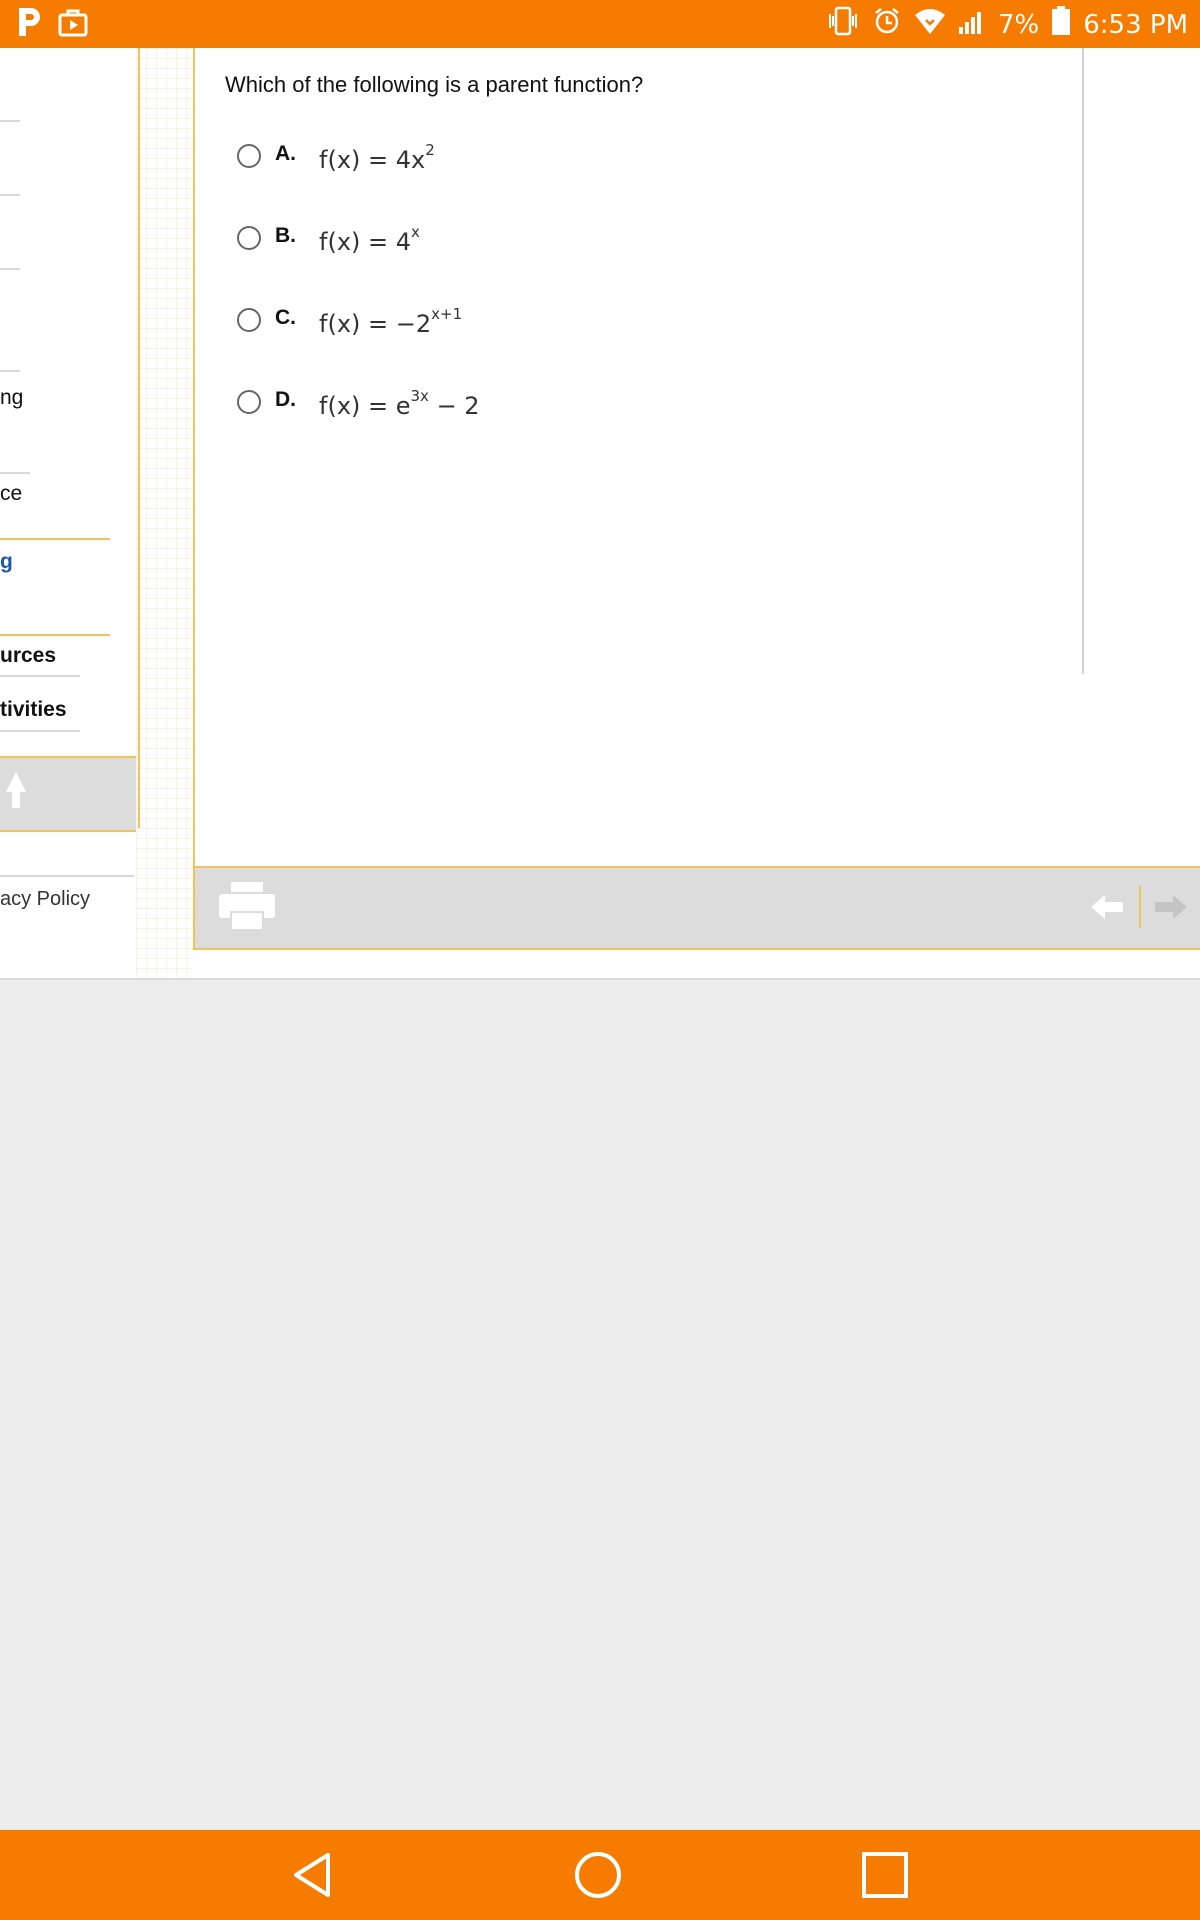 This screenshot has width=1200, height=1920. Describe the element at coordinates (1083, 361) in the screenshot. I see `panel-divider` at that location.